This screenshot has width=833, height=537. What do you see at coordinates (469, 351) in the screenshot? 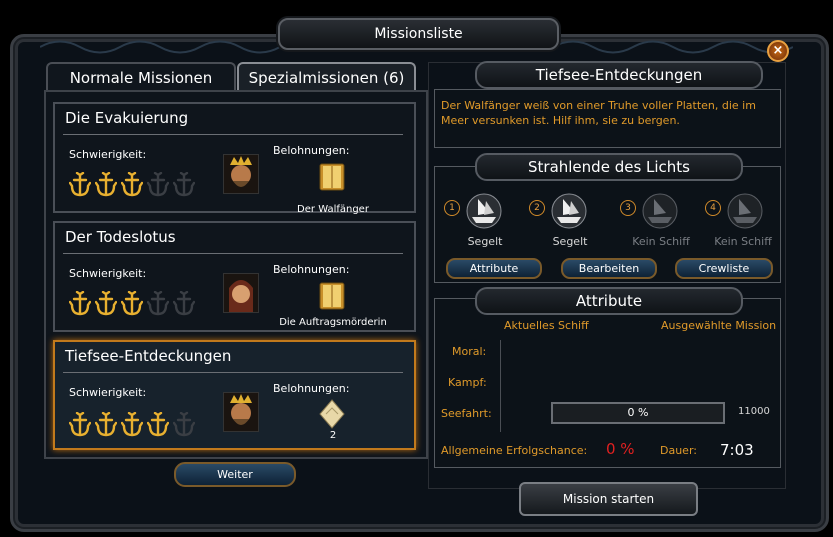
I see `row-label-moral: Moral:` at bounding box center [469, 351].